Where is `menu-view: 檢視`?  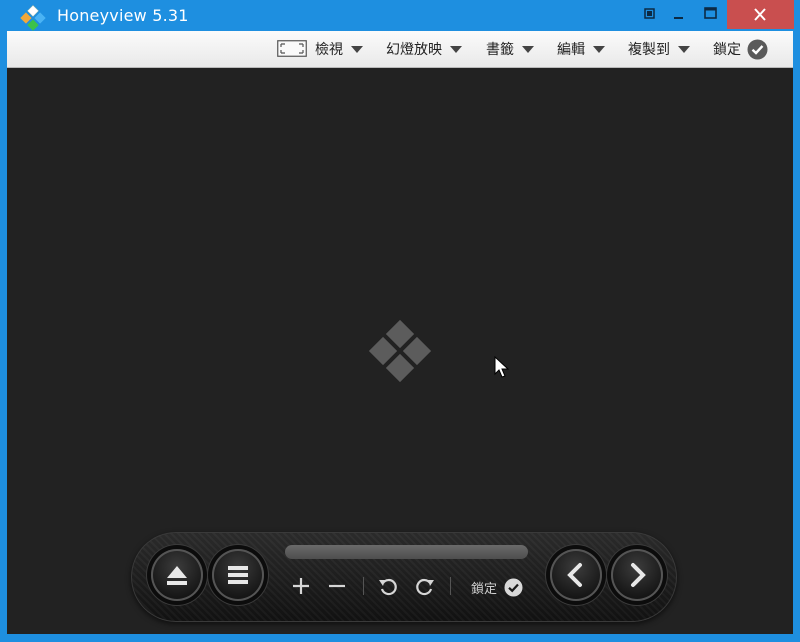 menu-view: 檢視 is located at coordinates (339, 49).